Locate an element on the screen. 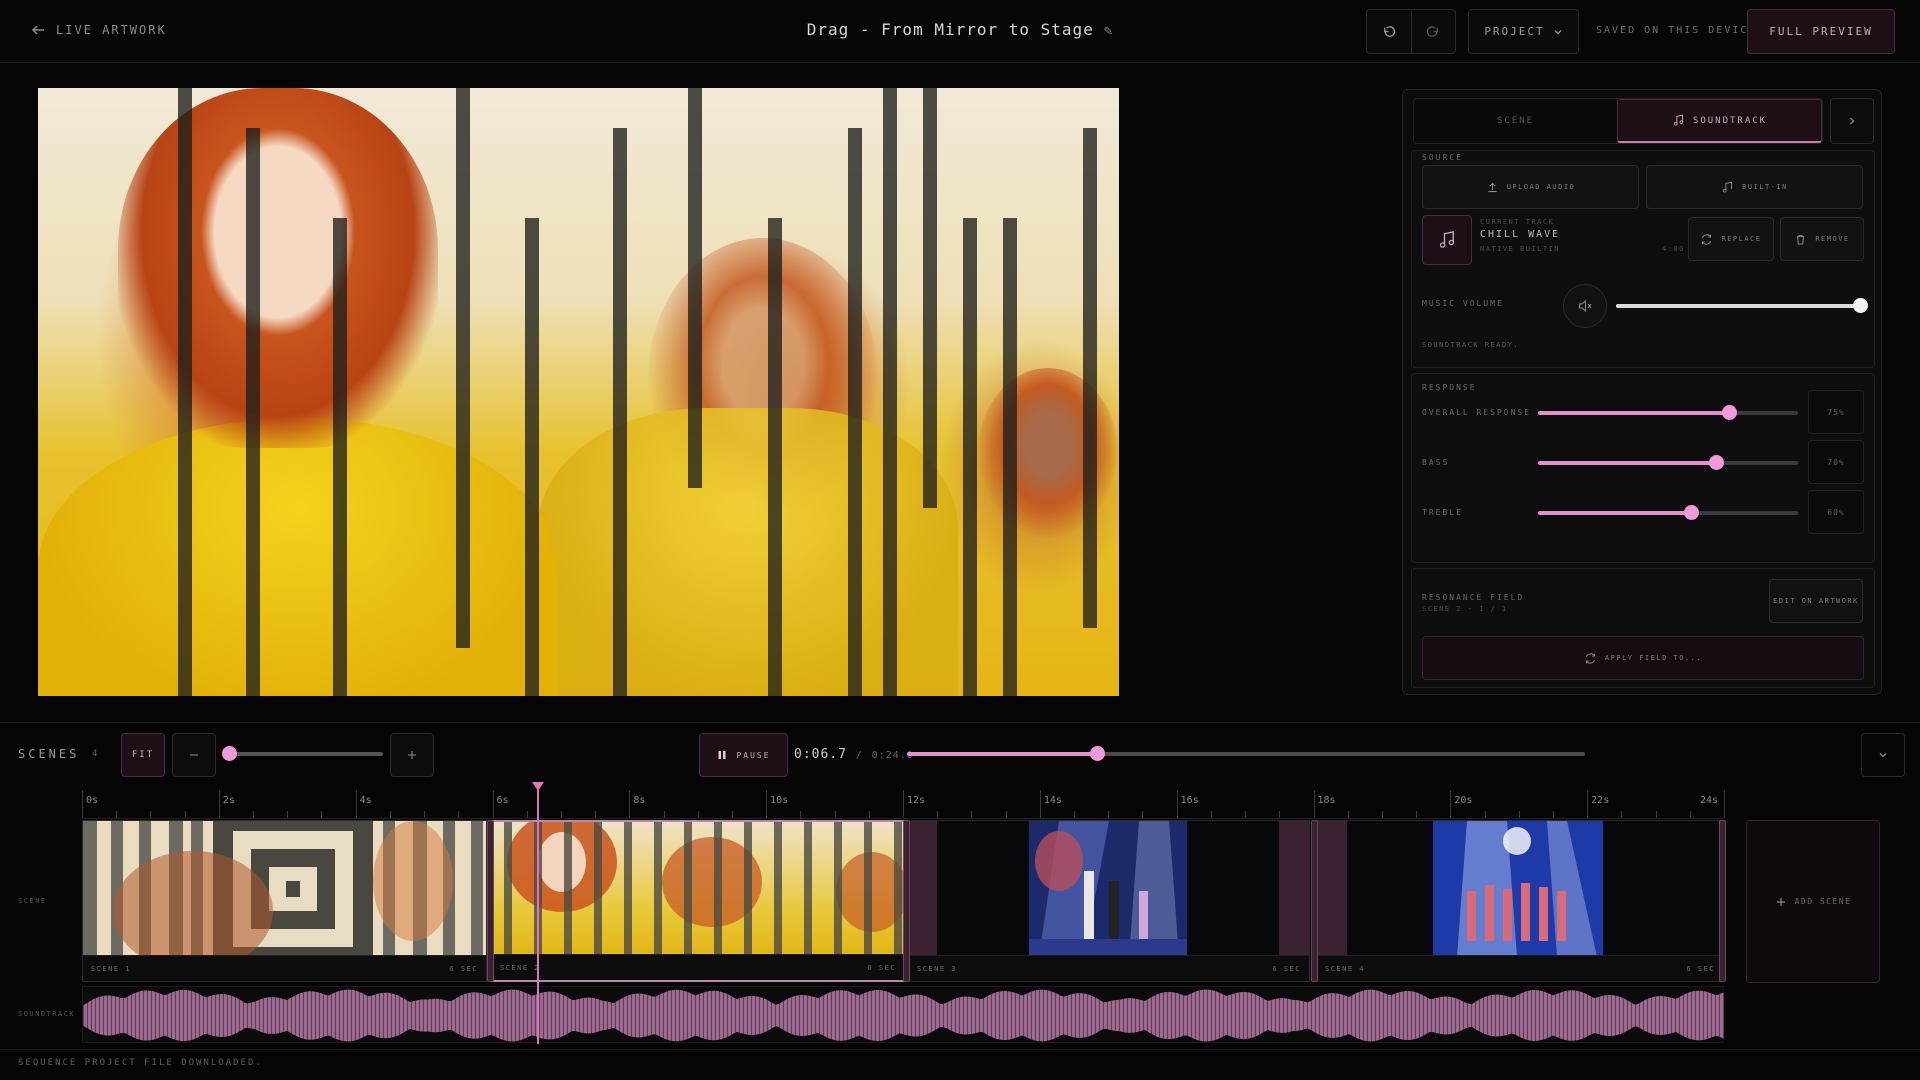  playback-progress-slider is located at coordinates (1246, 753).